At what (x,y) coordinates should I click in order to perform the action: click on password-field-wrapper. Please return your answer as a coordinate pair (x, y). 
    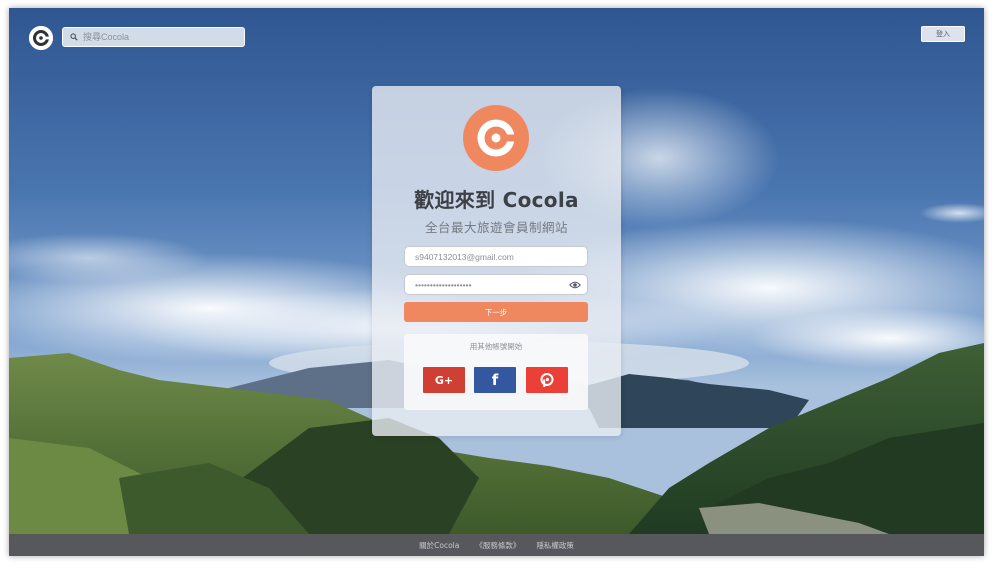
    Looking at the image, I should click on (496, 284).